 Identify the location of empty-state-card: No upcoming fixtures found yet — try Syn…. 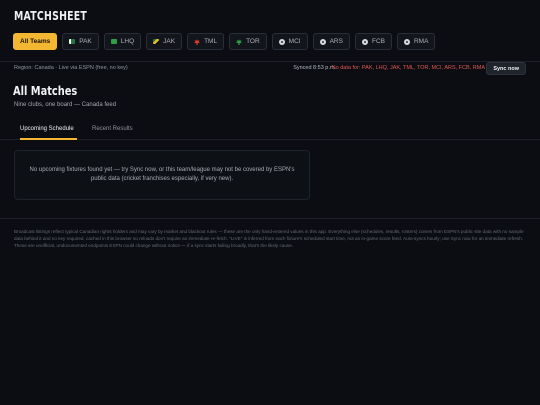
(162, 175).